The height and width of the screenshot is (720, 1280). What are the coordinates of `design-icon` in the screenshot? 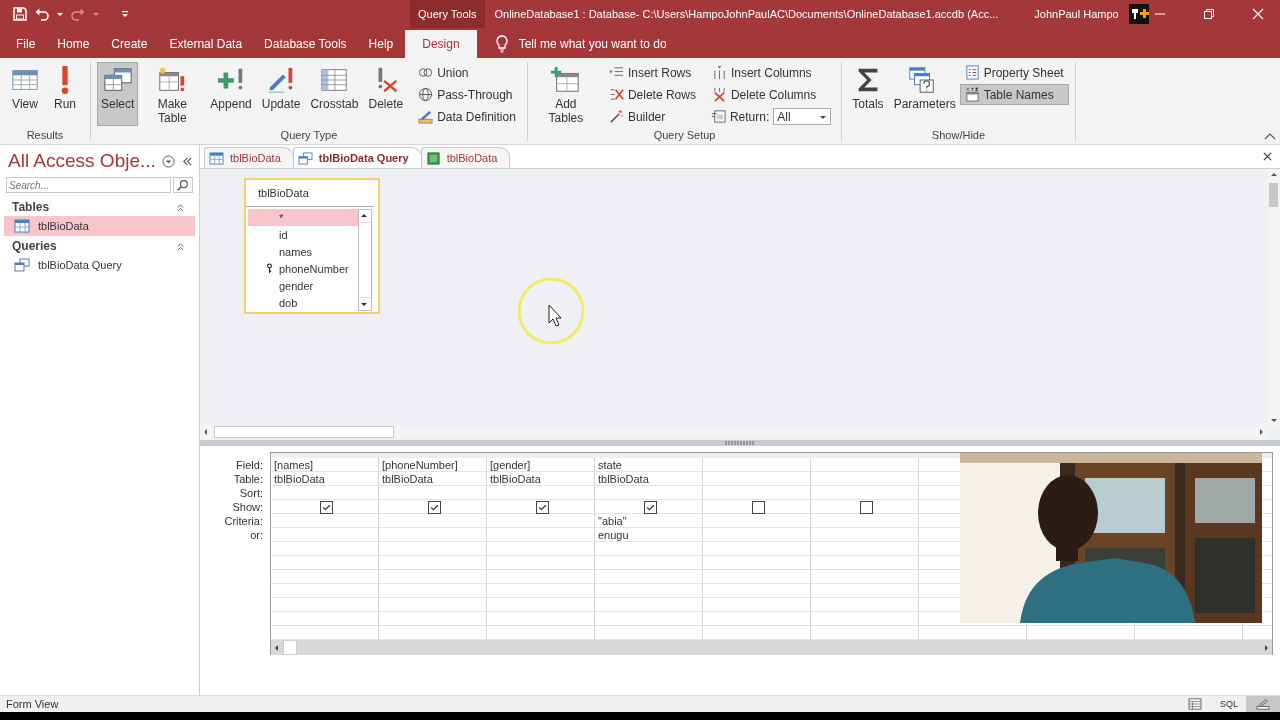 It's located at (1263, 704).